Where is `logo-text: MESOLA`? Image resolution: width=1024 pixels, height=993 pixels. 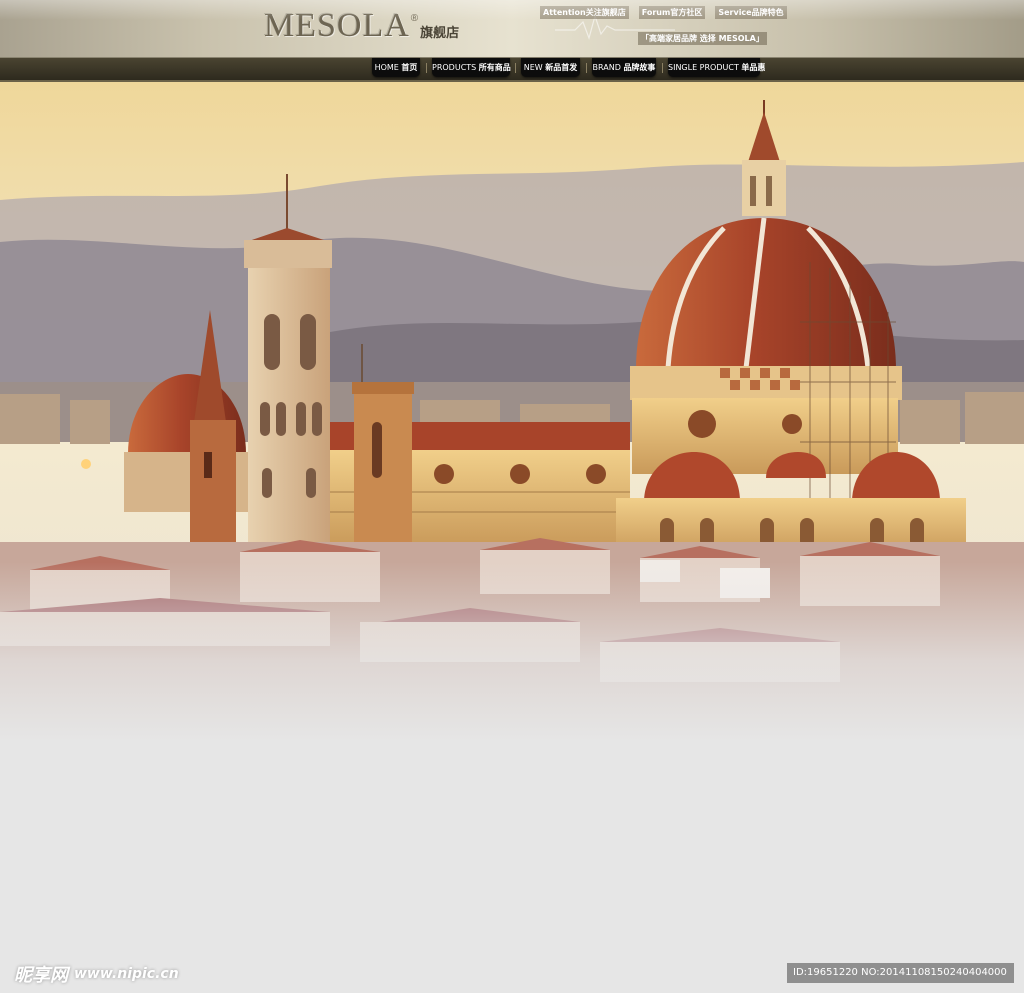
logo-text: MESOLA is located at coordinates (337, 25).